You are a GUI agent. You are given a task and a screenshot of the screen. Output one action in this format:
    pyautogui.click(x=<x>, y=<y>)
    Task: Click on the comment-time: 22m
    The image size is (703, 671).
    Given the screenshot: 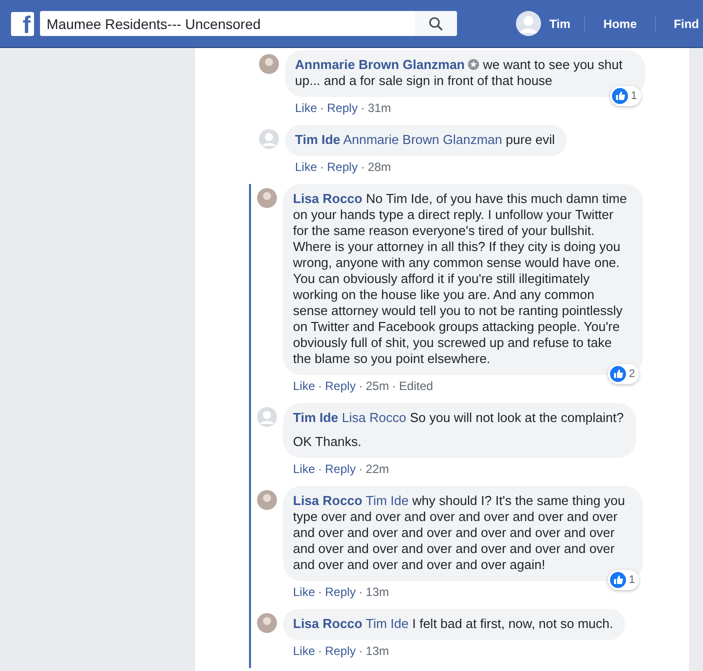 What is the action you would take?
    pyautogui.click(x=378, y=469)
    